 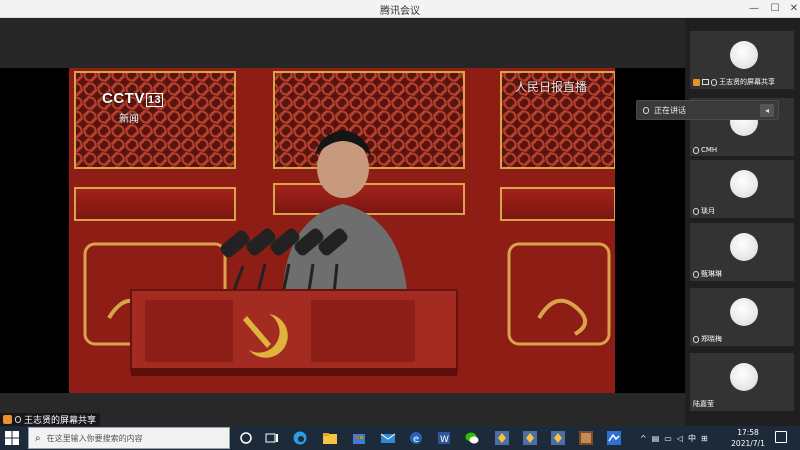 I want to click on svg-text: e, so click(x=416, y=439).